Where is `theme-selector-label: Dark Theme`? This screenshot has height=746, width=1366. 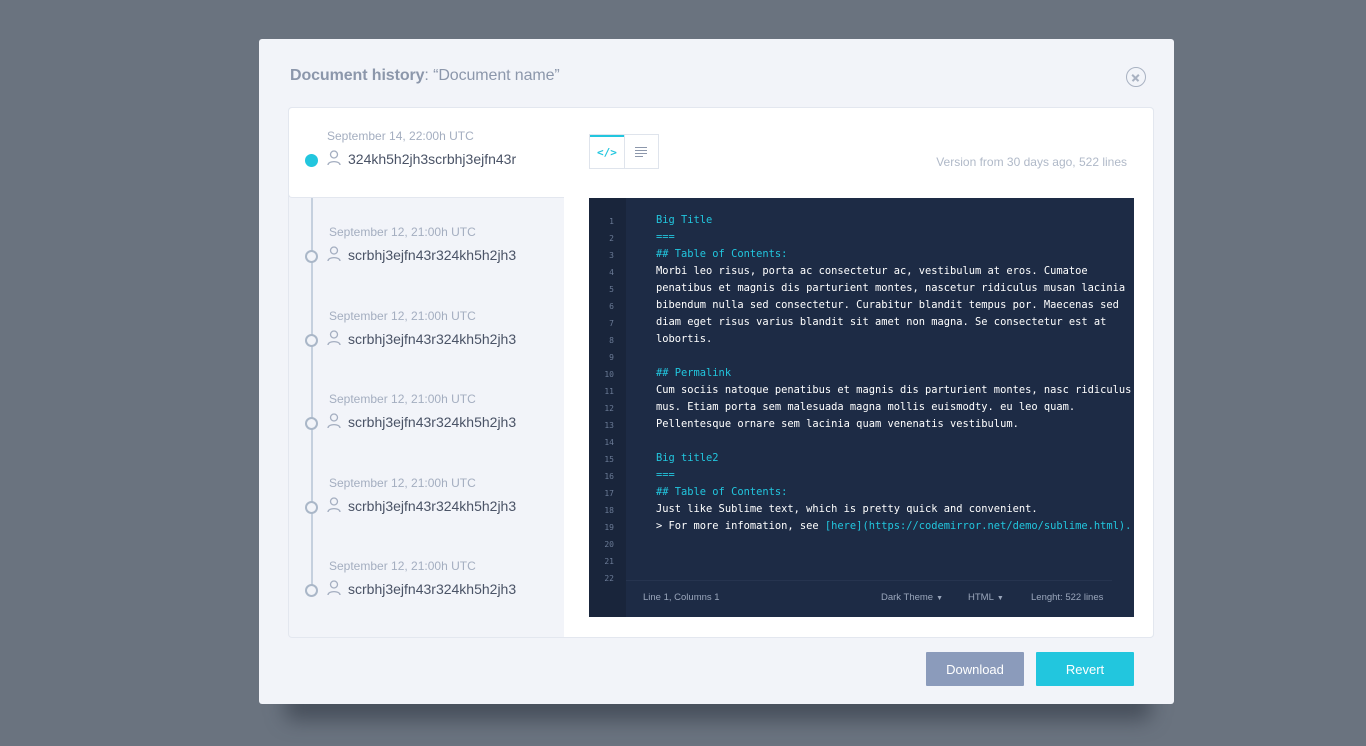 theme-selector-label: Dark Theme is located at coordinates (907, 597).